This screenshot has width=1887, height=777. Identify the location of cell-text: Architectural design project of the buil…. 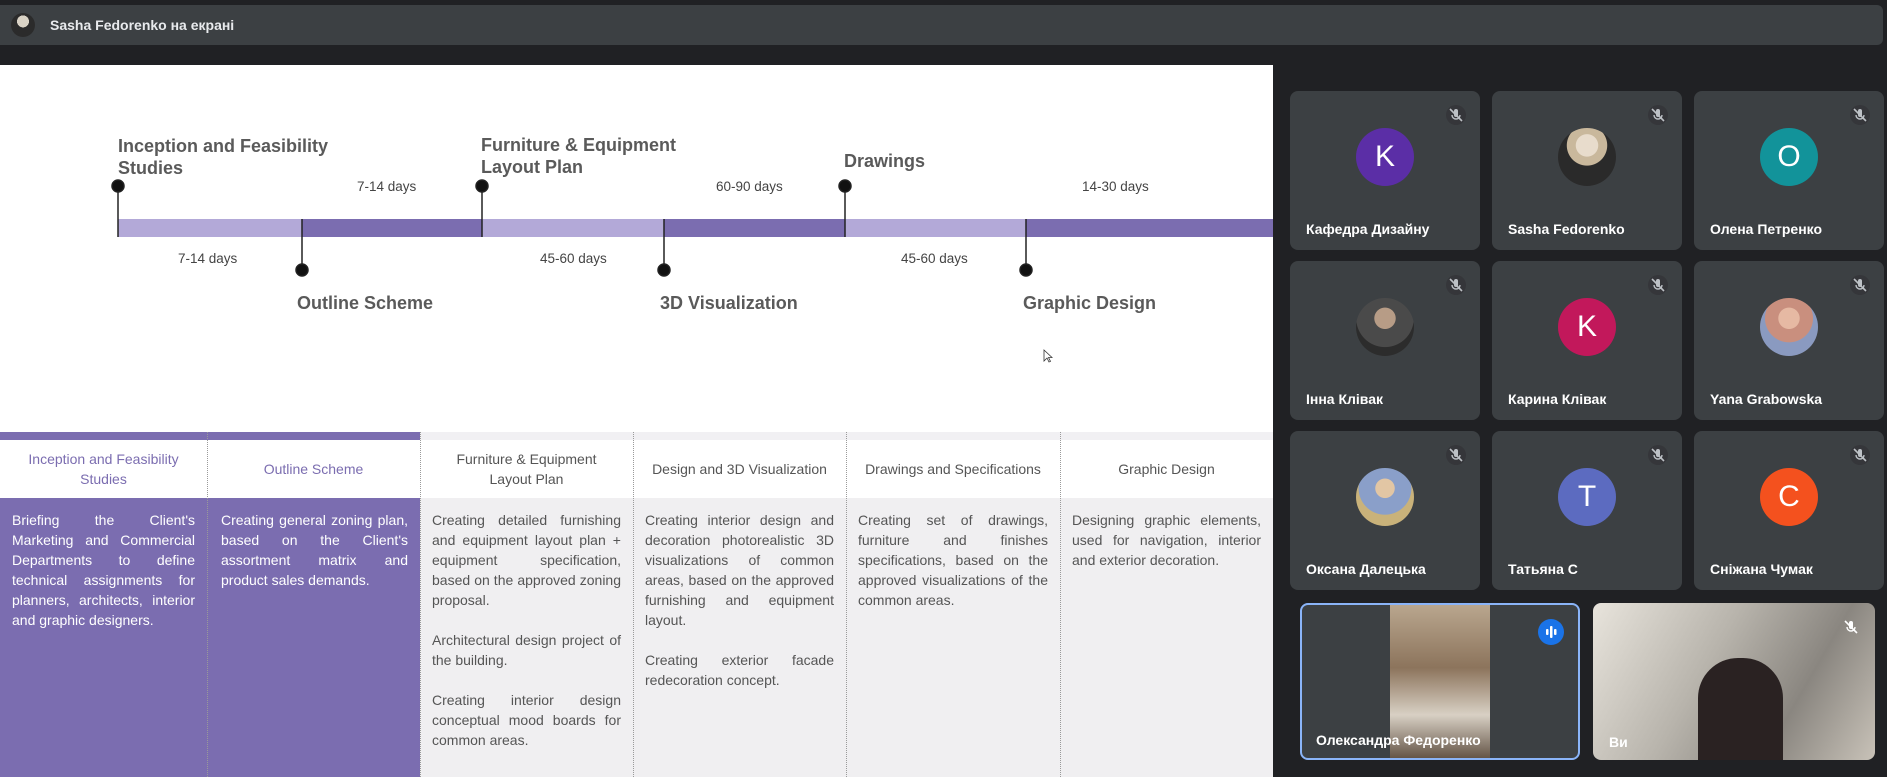
(526, 650).